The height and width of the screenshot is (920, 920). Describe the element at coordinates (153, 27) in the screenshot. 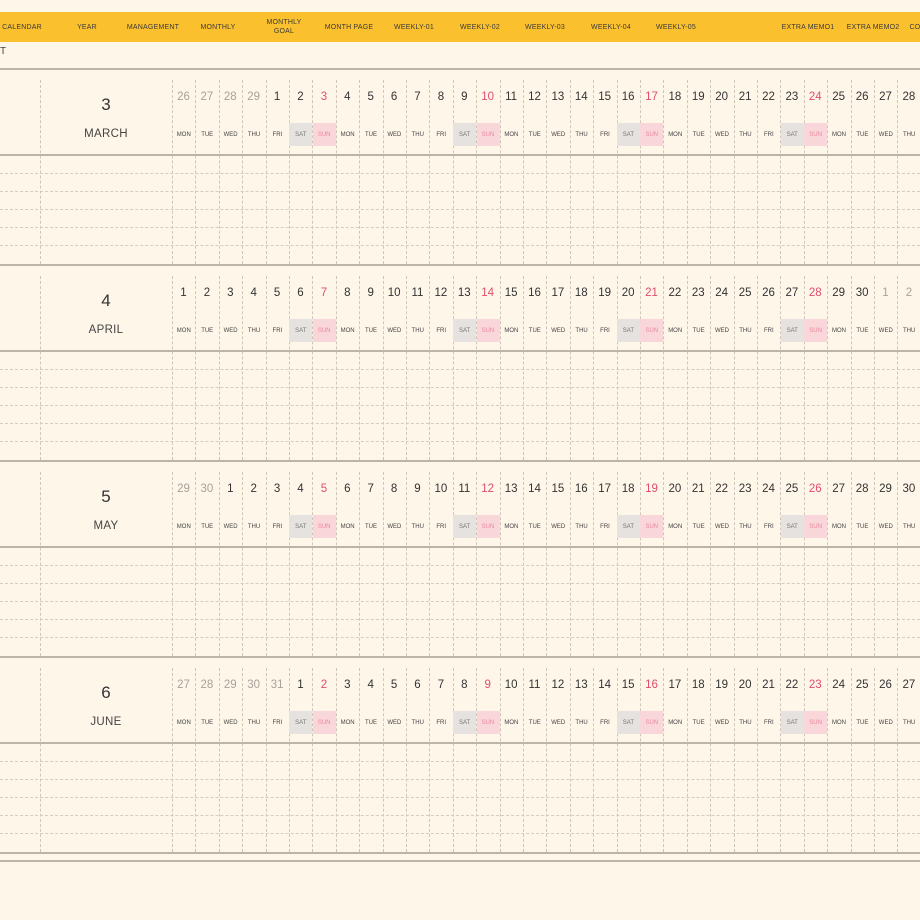

I see `nav-tab-management: MANAGEMENT` at that location.